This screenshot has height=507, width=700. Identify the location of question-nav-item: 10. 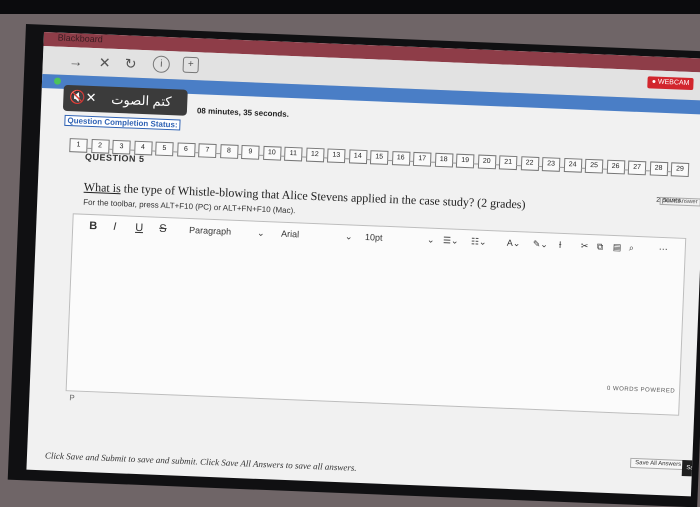
(272, 153).